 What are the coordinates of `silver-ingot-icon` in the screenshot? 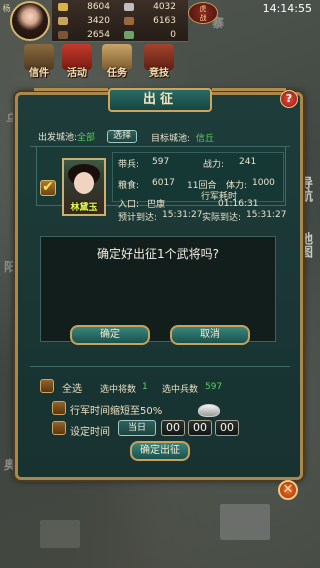 It's located at (209, 410).